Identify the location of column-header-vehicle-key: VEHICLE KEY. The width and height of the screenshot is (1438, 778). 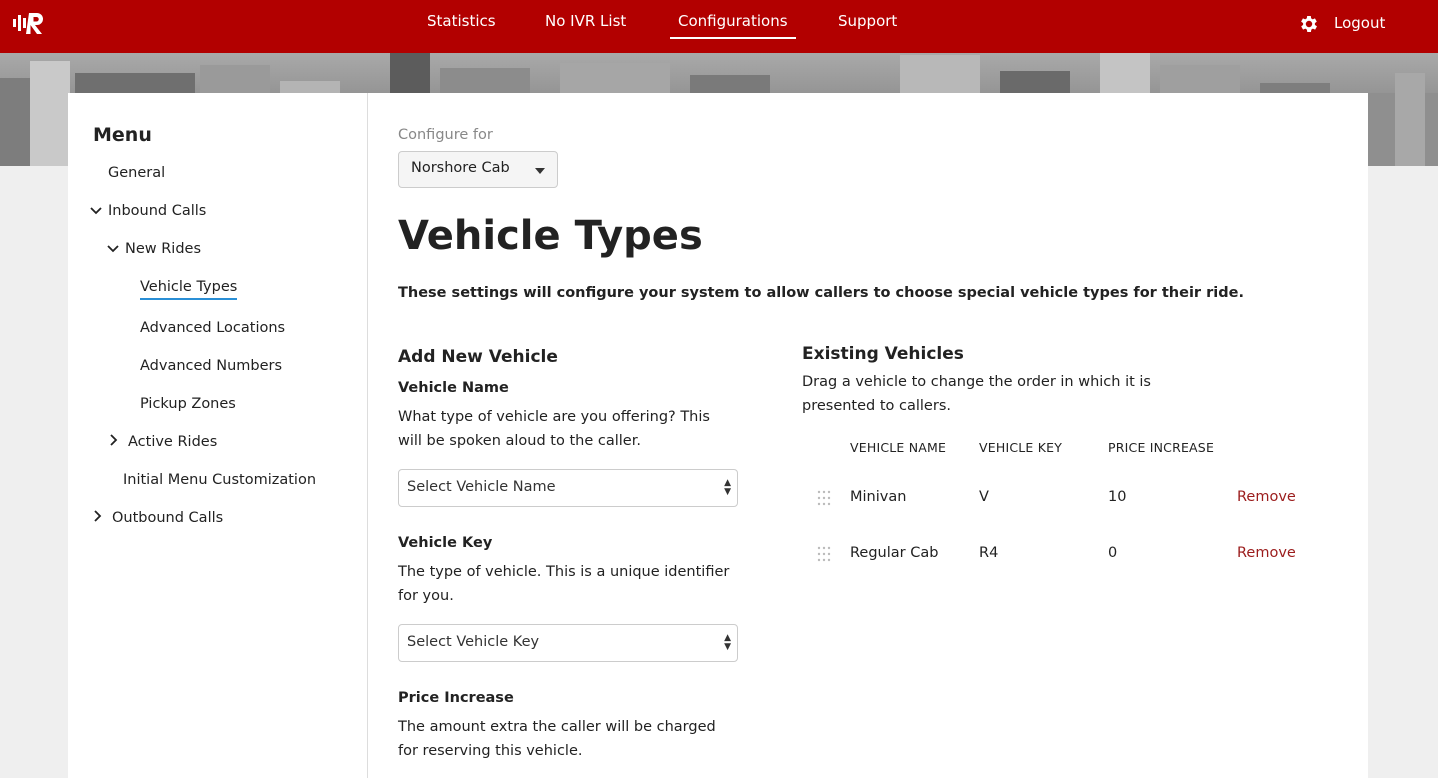
(1021, 447).